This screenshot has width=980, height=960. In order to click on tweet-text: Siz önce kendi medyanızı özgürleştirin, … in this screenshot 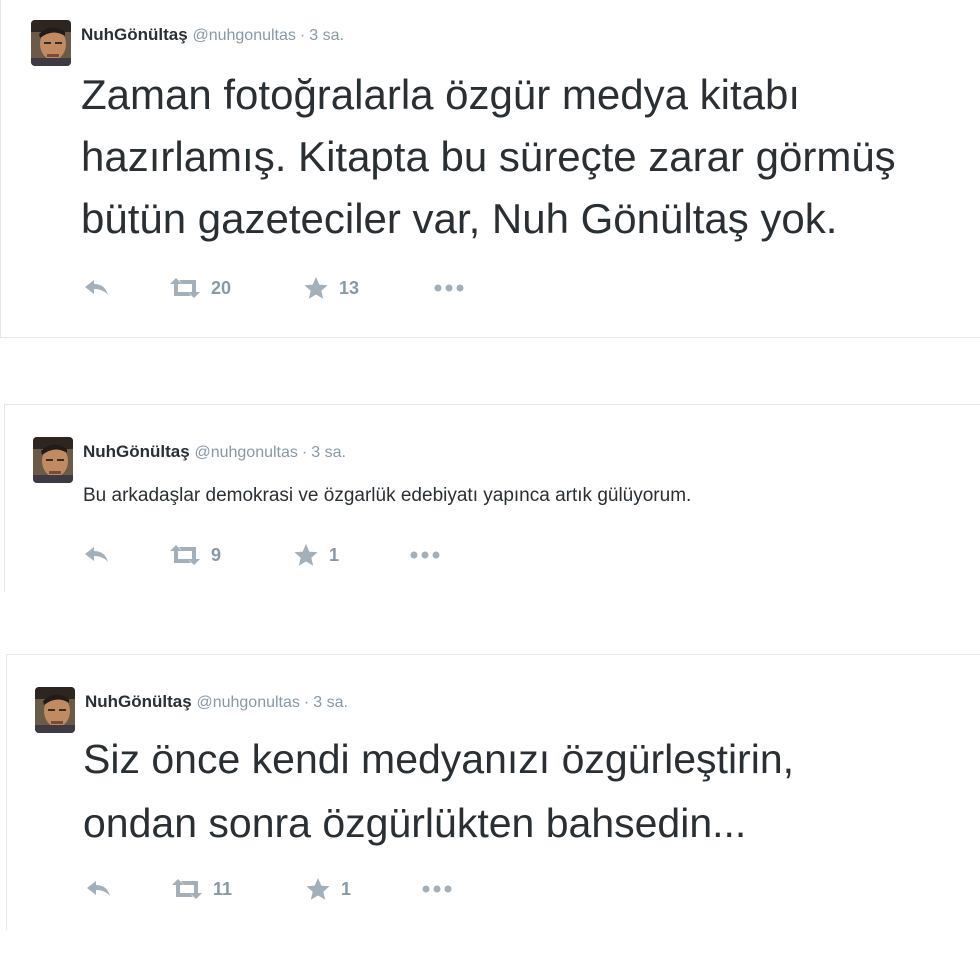, I will do `click(438, 791)`.